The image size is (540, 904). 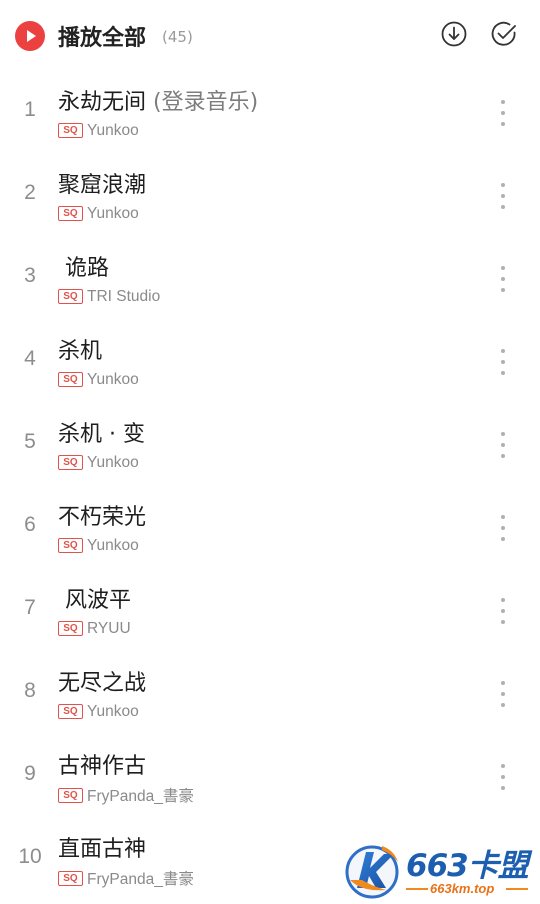 I want to click on song-title-text: 无尽之战, so click(x=102, y=683).